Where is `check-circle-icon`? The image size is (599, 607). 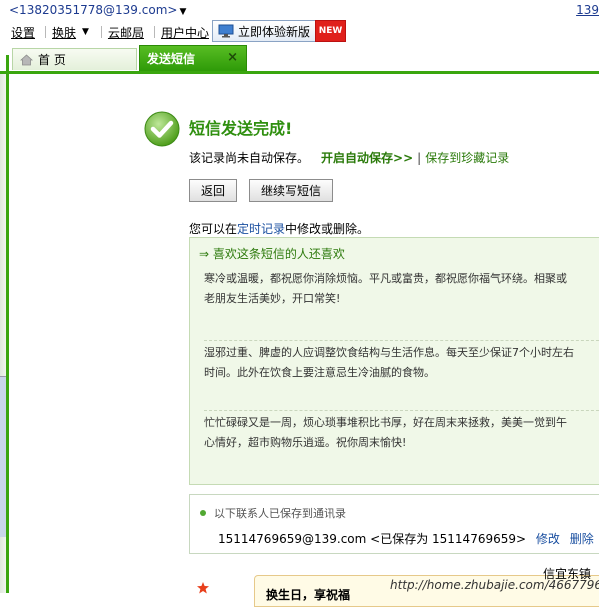
check-circle-icon is located at coordinates (162, 129).